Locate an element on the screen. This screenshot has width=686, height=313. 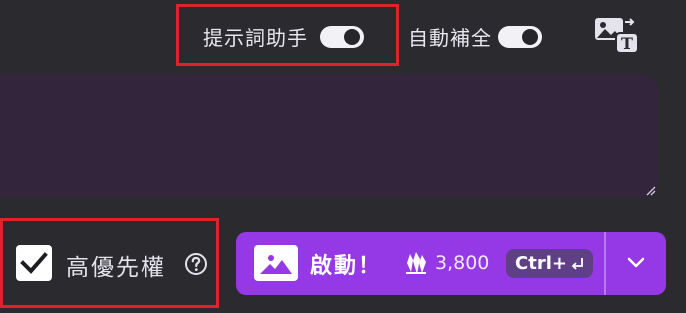
shortcut-badge: Ctrl+ is located at coordinates (549, 263).